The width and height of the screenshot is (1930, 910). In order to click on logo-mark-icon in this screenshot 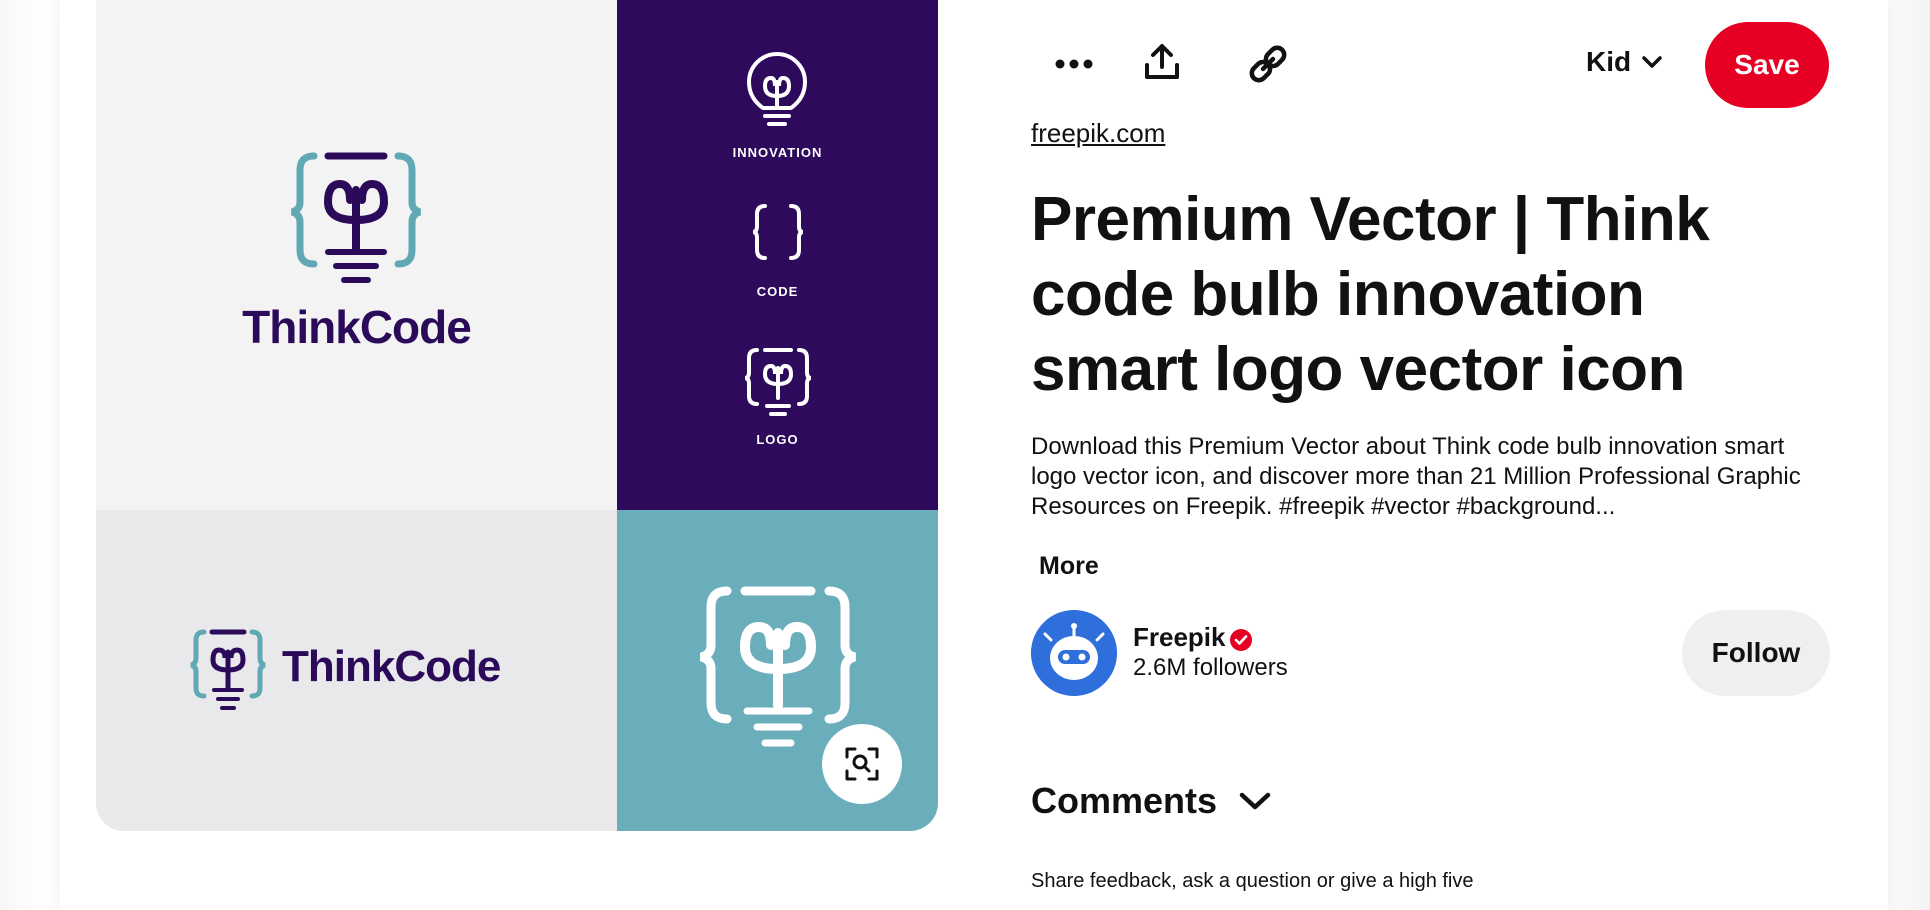, I will do `click(778, 382)`.